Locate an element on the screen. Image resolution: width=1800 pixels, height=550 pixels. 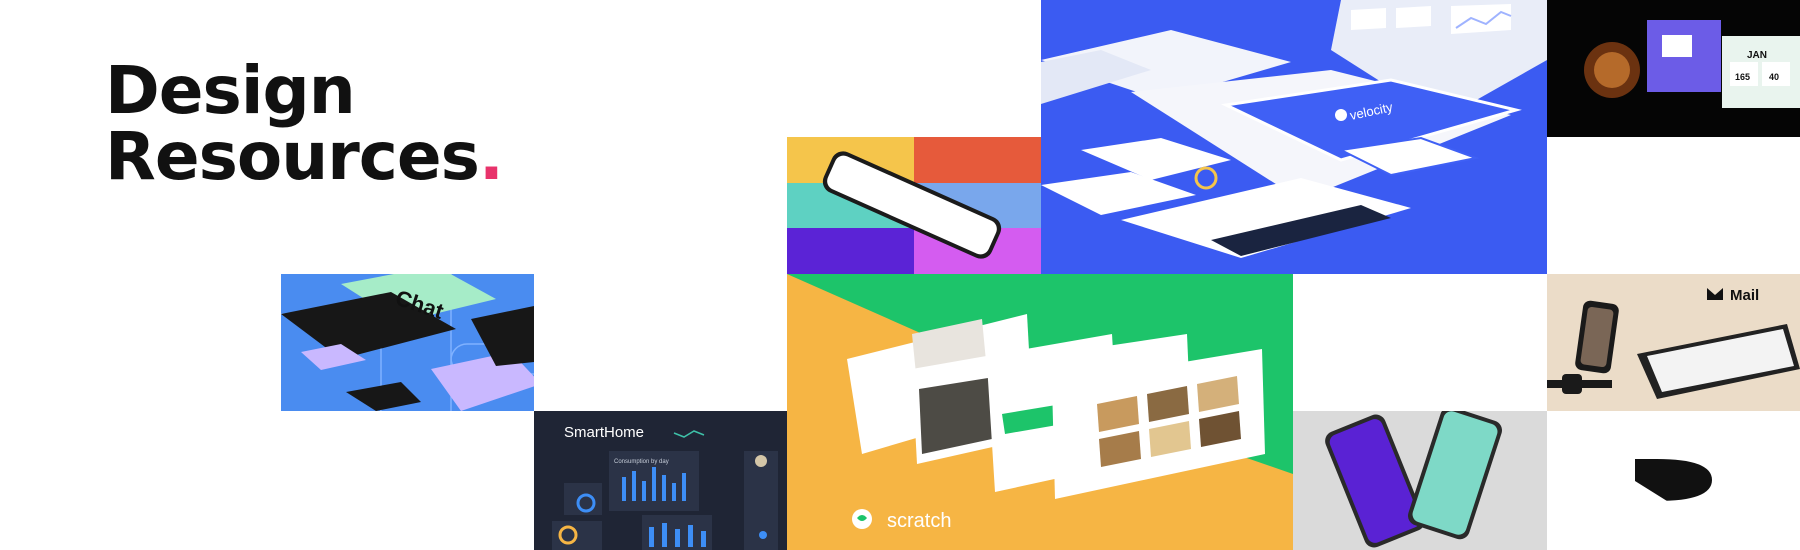
smarthome-illustration: SmartHome Consumption by day is located at coordinates (660, 480).